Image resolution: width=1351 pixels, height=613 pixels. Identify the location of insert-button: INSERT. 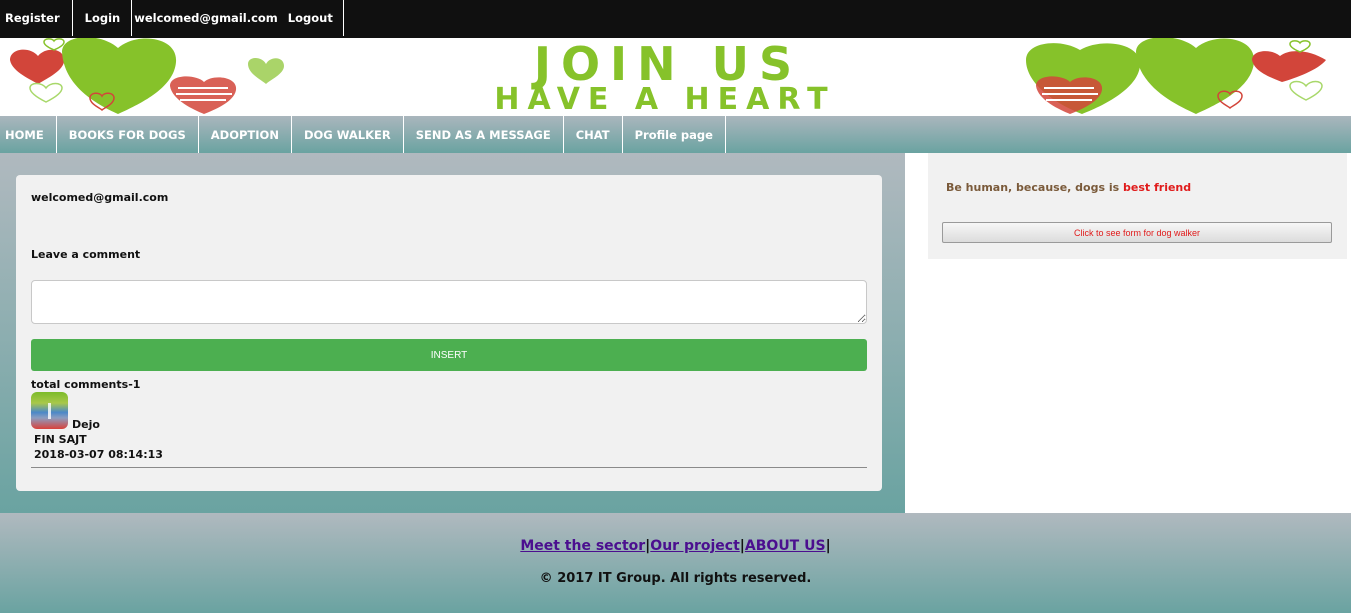
(449, 355).